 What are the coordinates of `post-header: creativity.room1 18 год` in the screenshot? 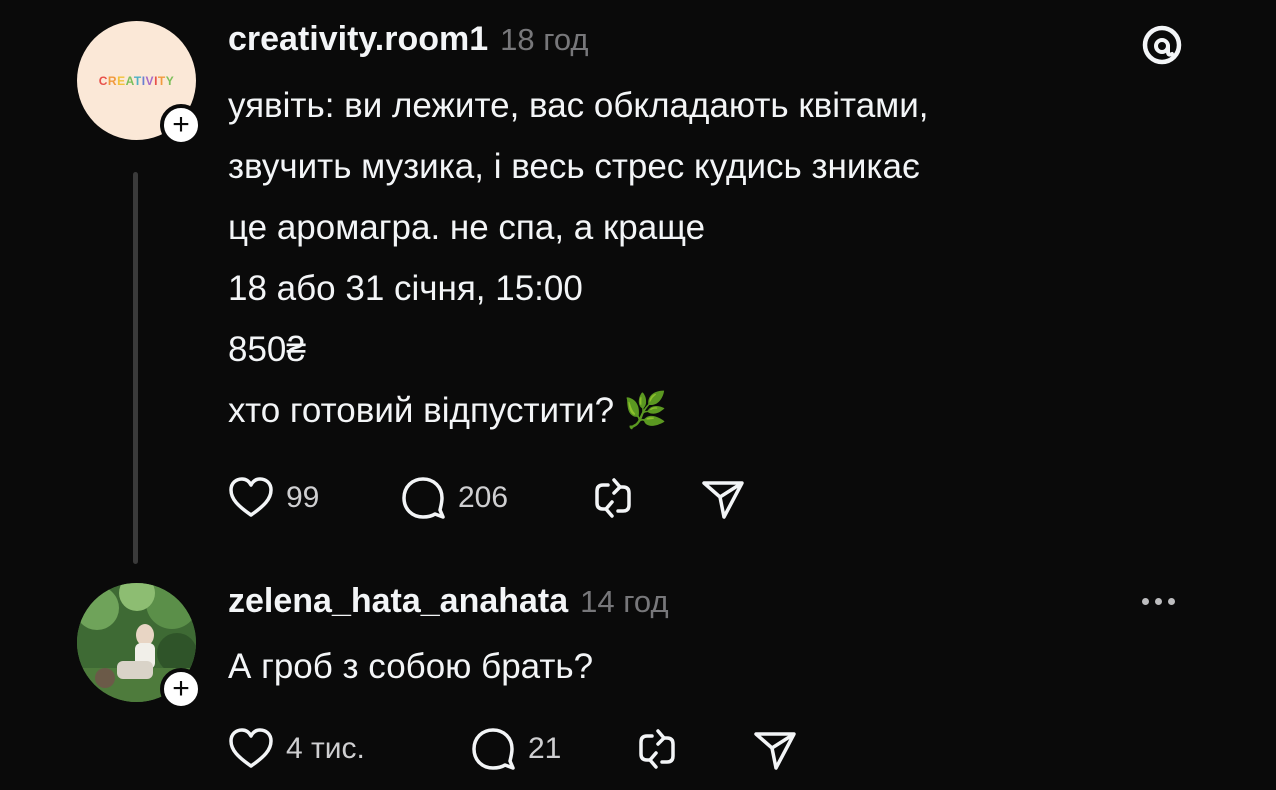 It's located at (408, 39).